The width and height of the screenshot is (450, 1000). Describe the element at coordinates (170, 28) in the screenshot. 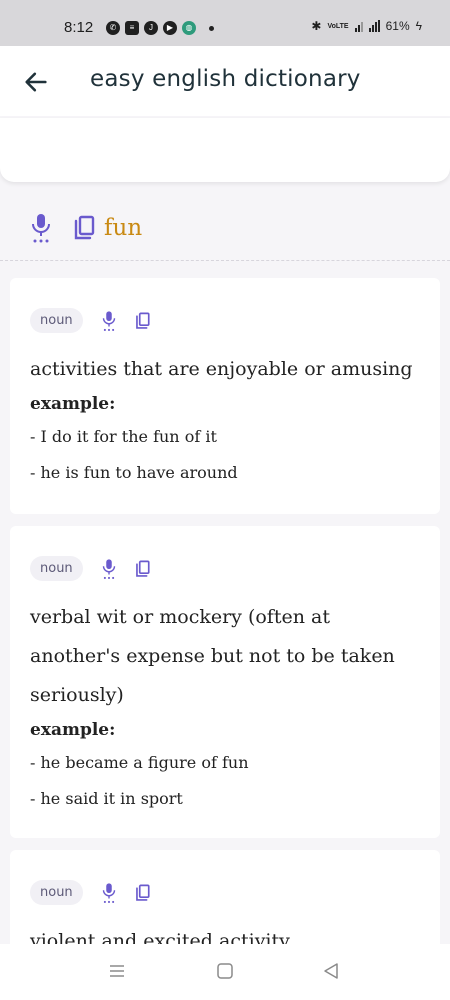

I see `play-icon: ▶` at that location.